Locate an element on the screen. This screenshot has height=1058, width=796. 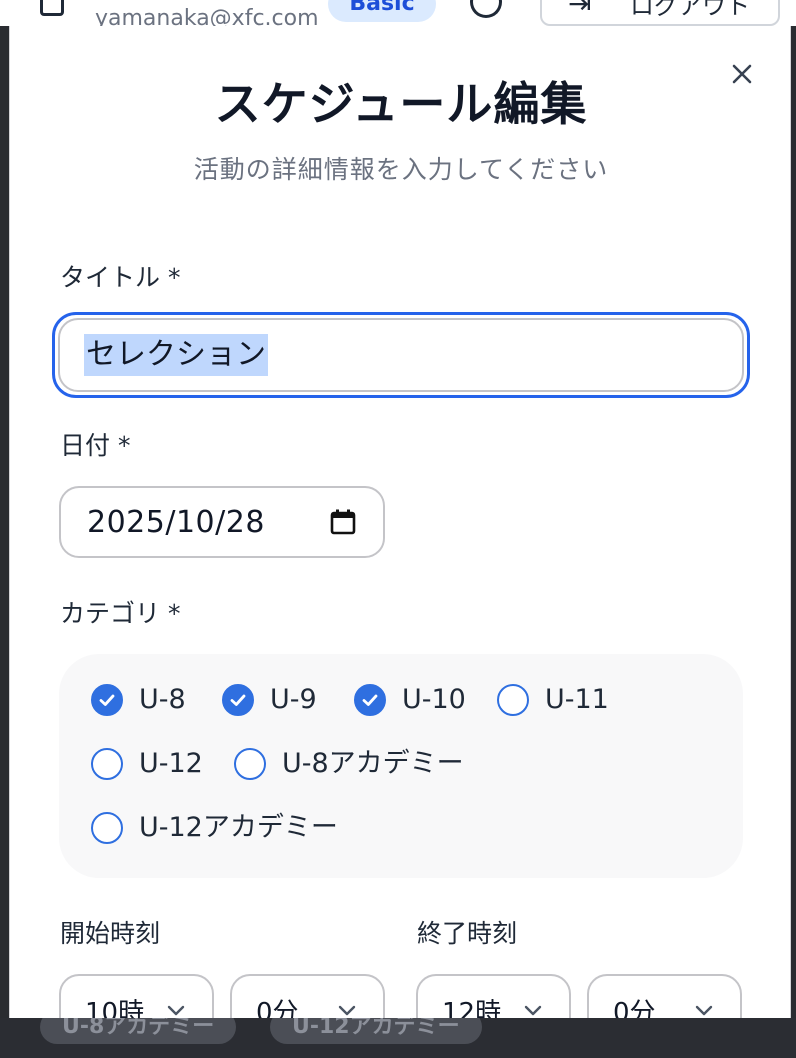
category-option-label: U-9 is located at coordinates (293, 699).